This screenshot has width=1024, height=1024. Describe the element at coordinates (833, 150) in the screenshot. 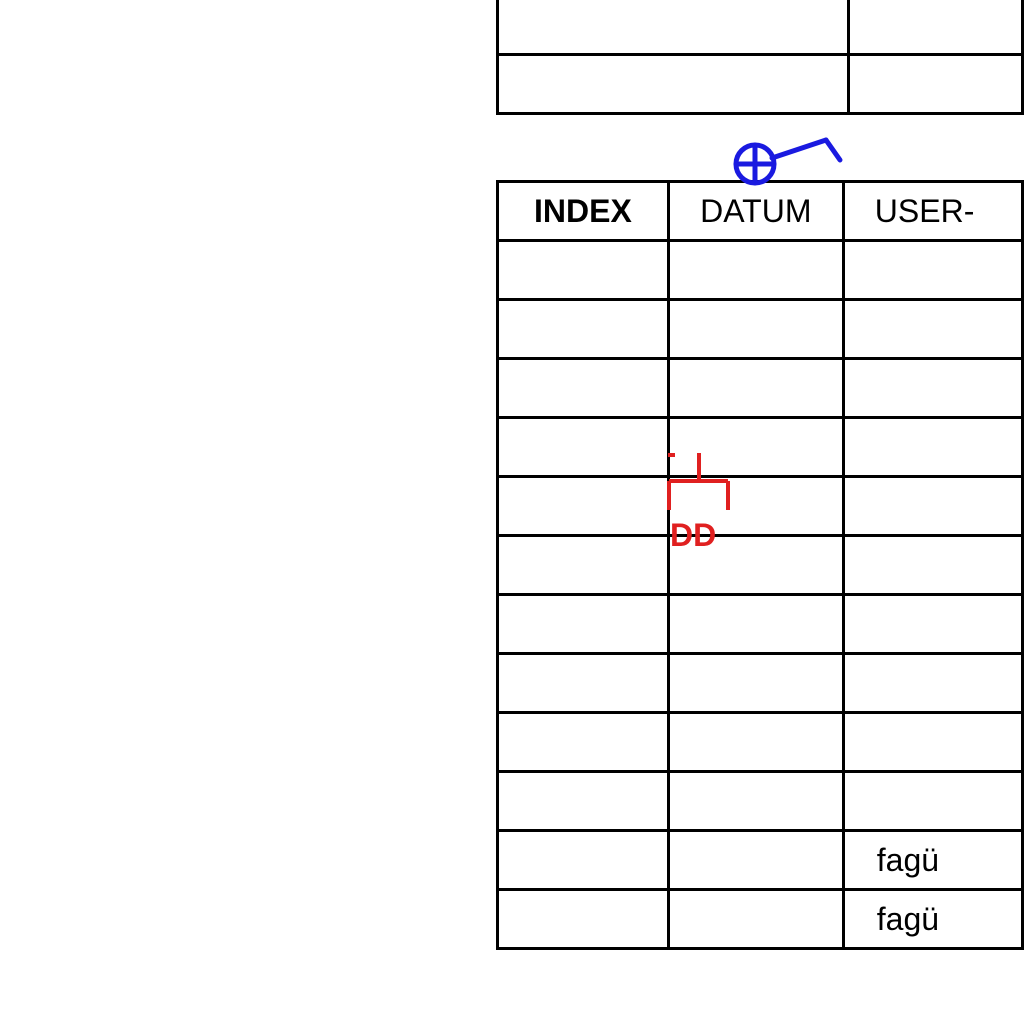

I see `blue-tail-line` at that location.